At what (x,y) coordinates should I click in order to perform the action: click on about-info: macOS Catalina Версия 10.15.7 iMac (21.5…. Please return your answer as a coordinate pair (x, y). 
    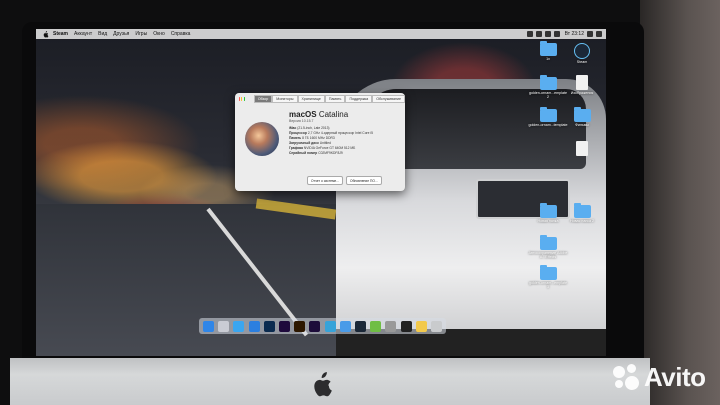
    Looking at the image, I should click on (331, 133).